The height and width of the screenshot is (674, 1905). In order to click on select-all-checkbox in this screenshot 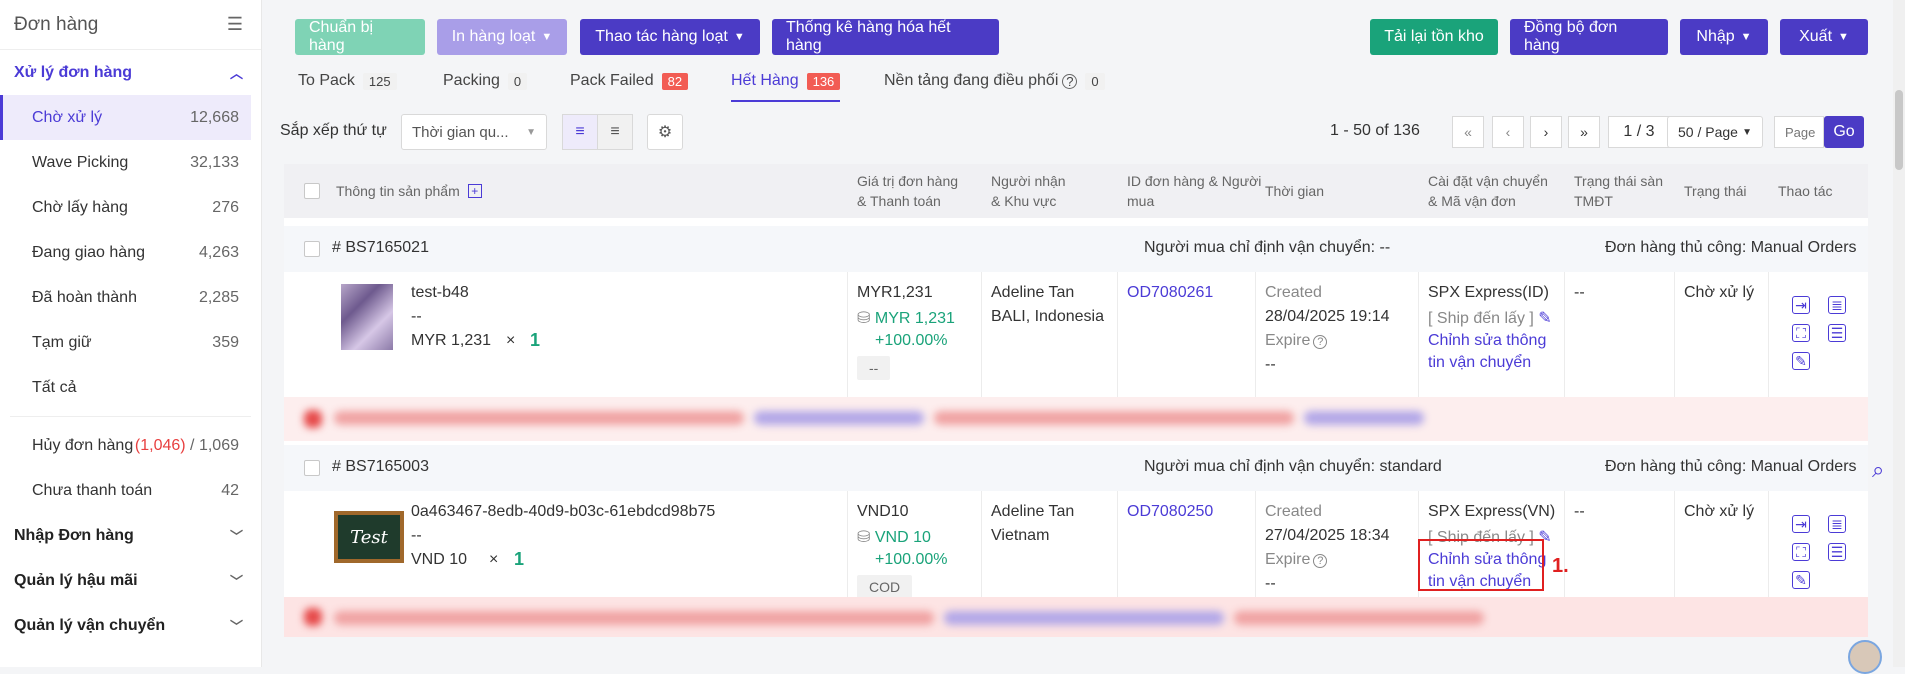, I will do `click(312, 191)`.